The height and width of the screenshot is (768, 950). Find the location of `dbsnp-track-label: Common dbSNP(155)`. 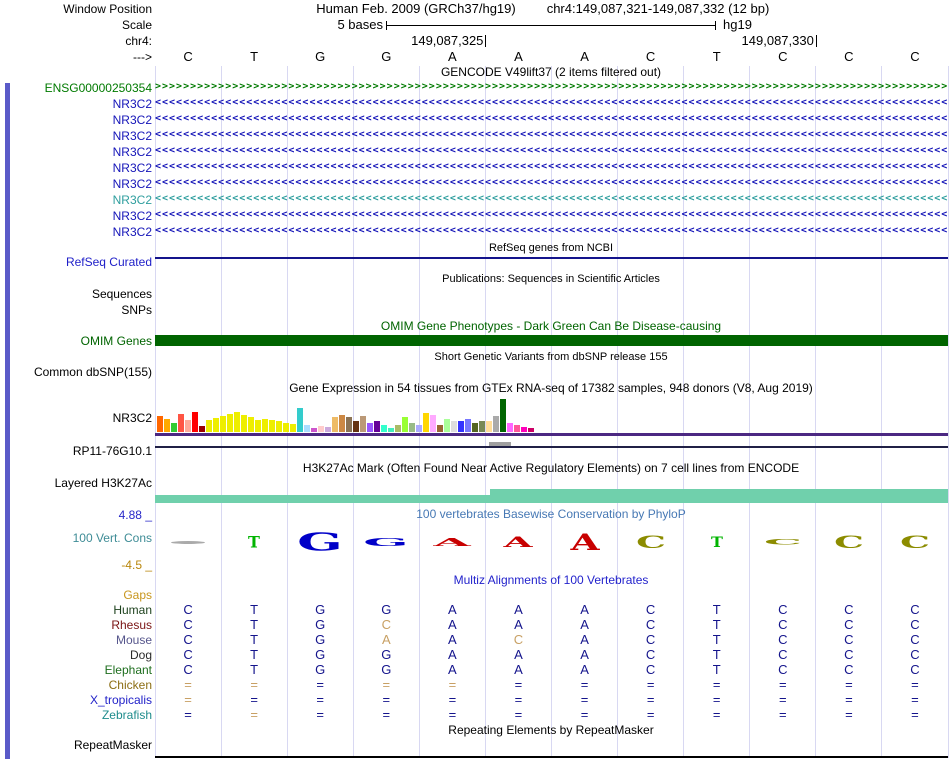

dbsnp-track-label: Common dbSNP(155) is located at coordinates (76, 372).